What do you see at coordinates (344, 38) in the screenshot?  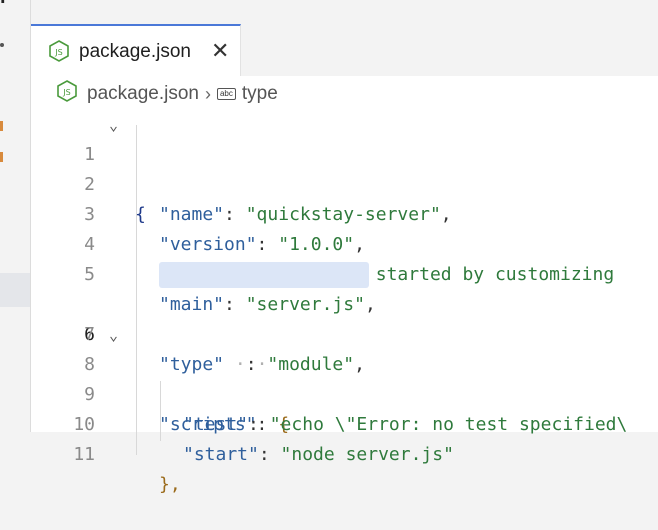 I see `tab-bar: JS package.json ✕` at bounding box center [344, 38].